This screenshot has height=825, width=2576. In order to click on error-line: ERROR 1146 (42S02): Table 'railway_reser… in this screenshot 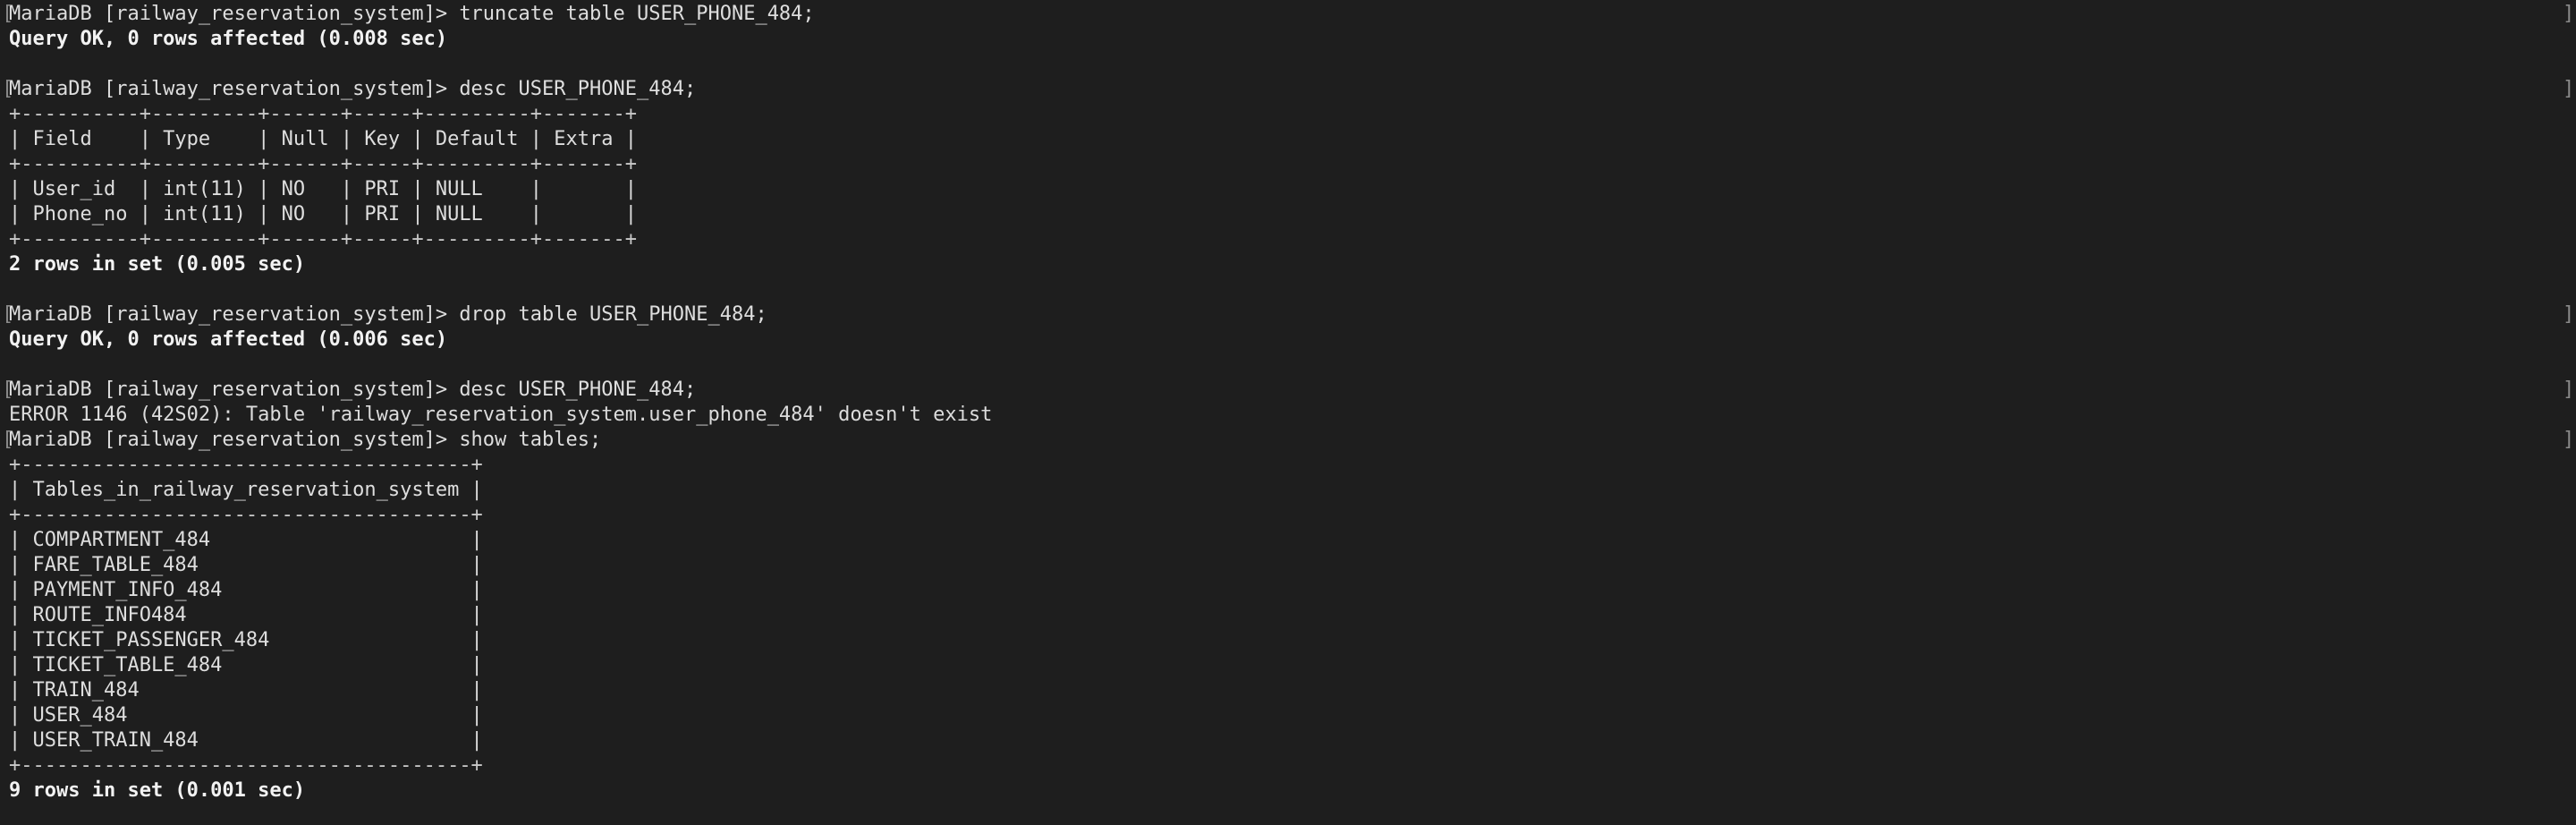, I will do `click(1292, 415)`.